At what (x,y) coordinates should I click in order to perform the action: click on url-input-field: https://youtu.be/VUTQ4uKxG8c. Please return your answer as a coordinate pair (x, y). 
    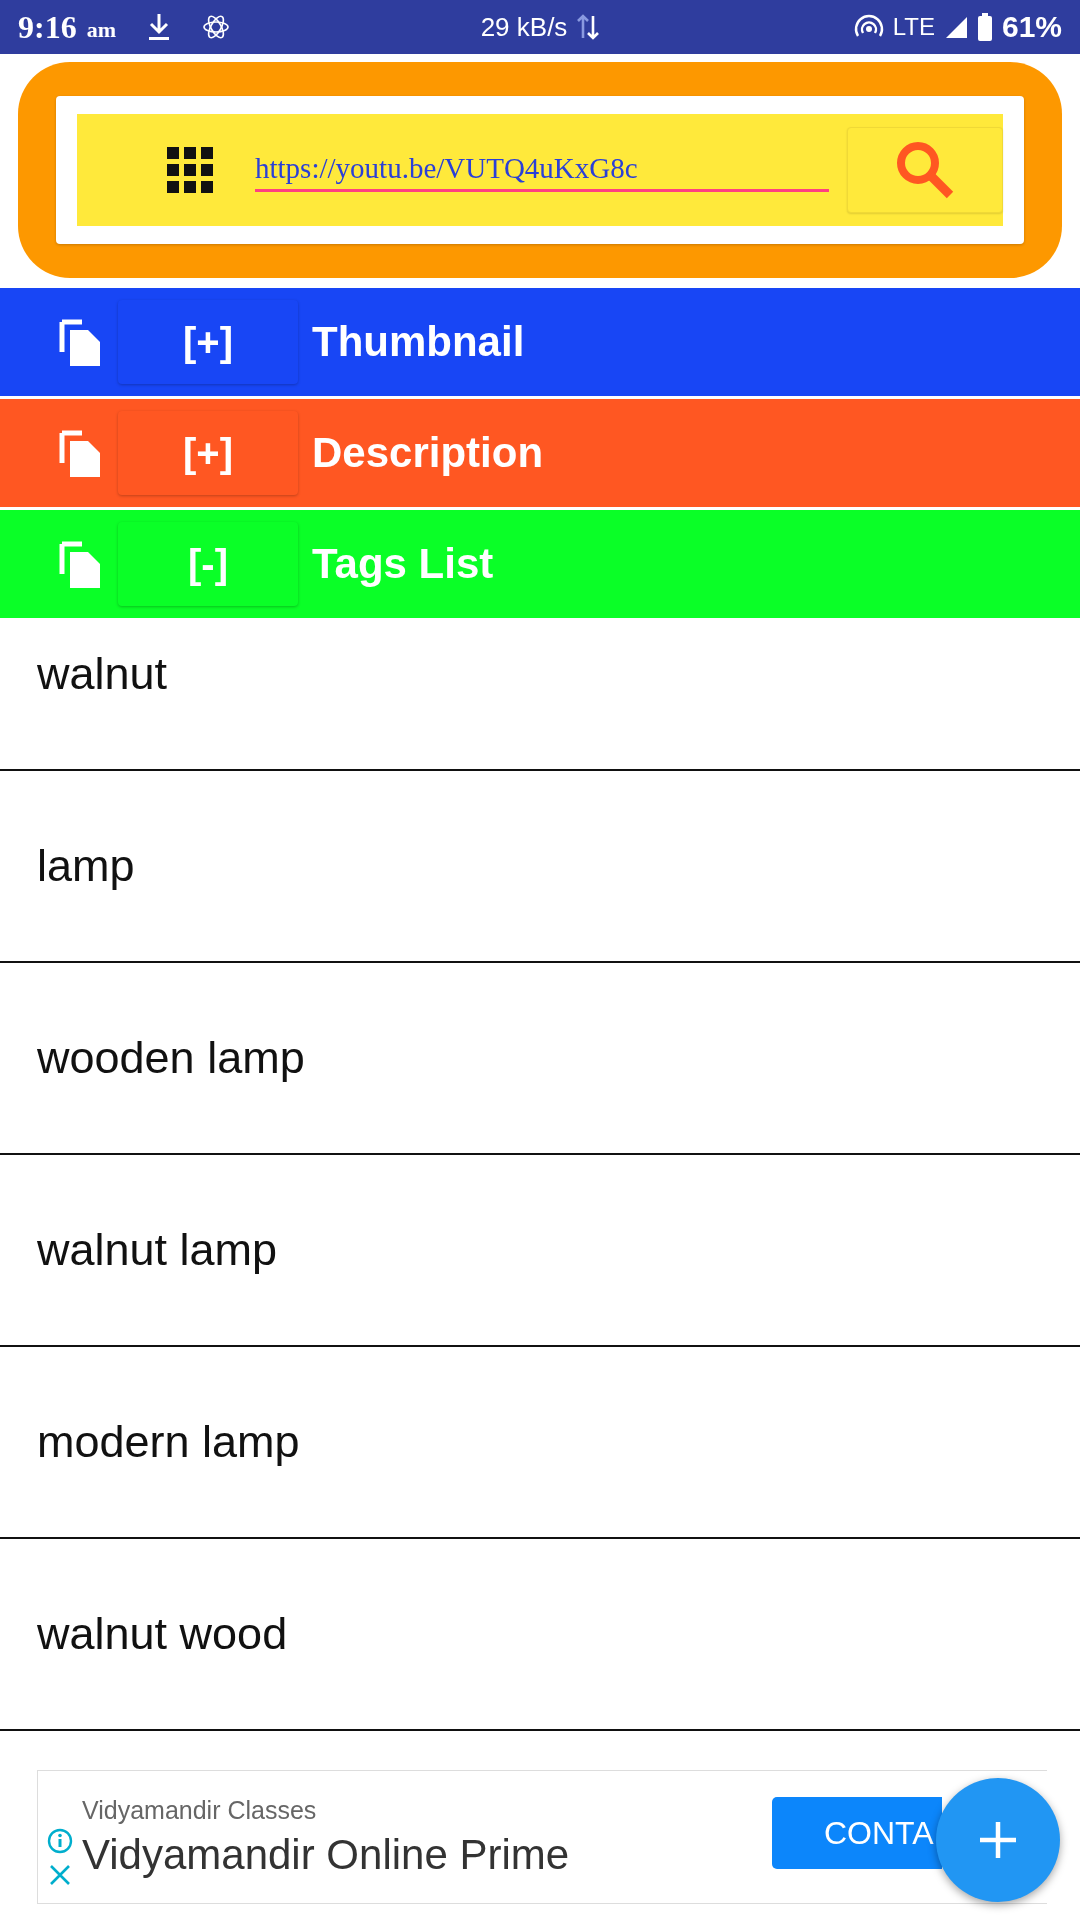
    Looking at the image, I should click on (542, 170).